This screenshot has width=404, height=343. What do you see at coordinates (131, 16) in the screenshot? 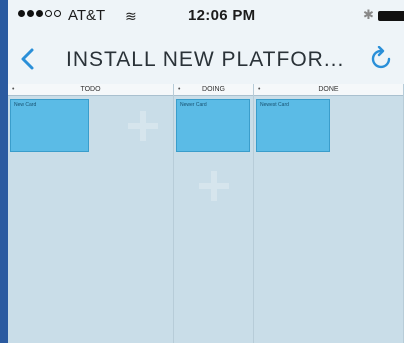
I see `wifi-icon: ≋` at bounding box center [131, 16].